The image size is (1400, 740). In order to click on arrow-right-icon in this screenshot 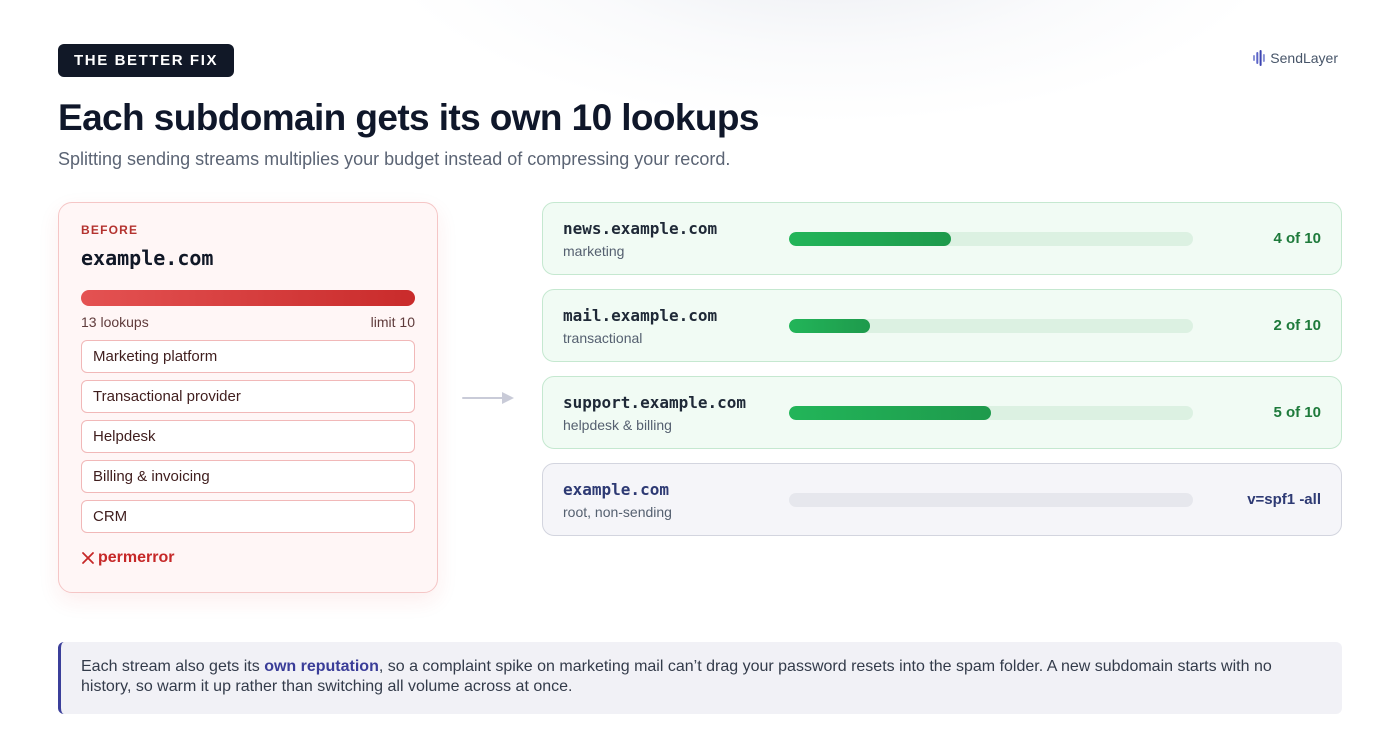, I will do `click(488, 398)`.